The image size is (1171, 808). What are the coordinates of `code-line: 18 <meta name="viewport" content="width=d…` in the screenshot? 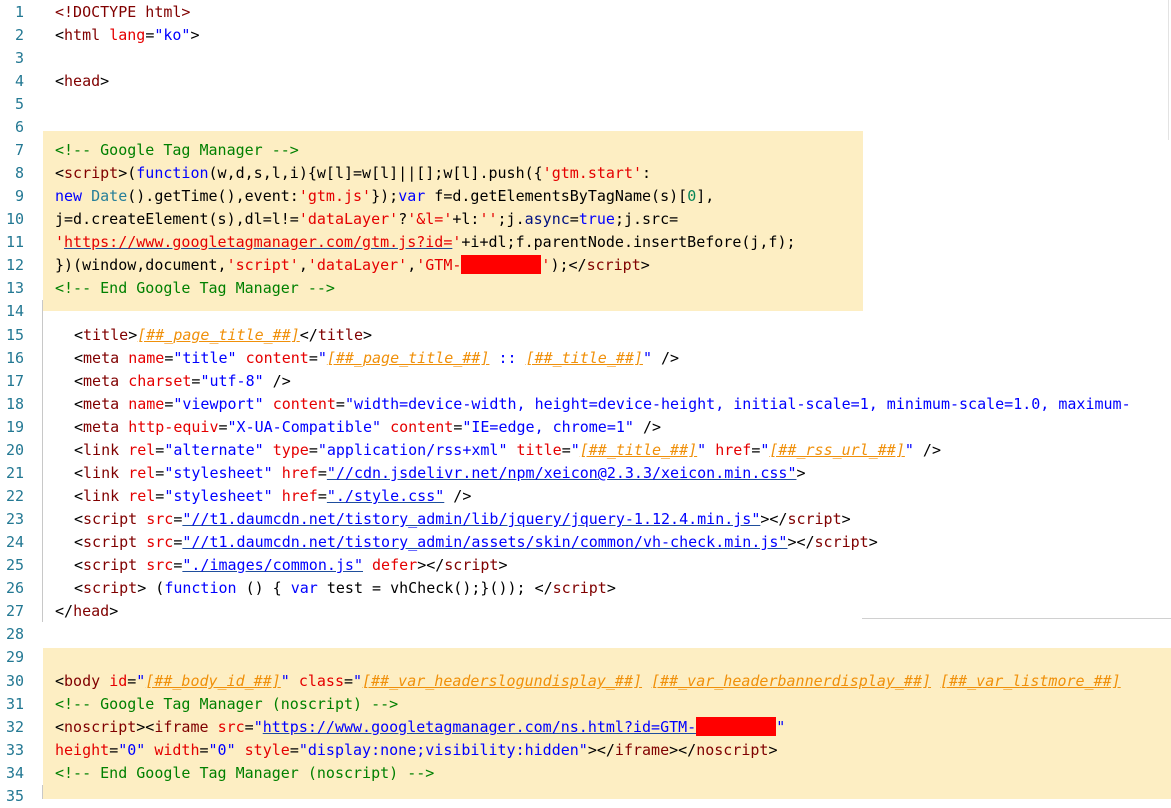 It's located at (585, 404).